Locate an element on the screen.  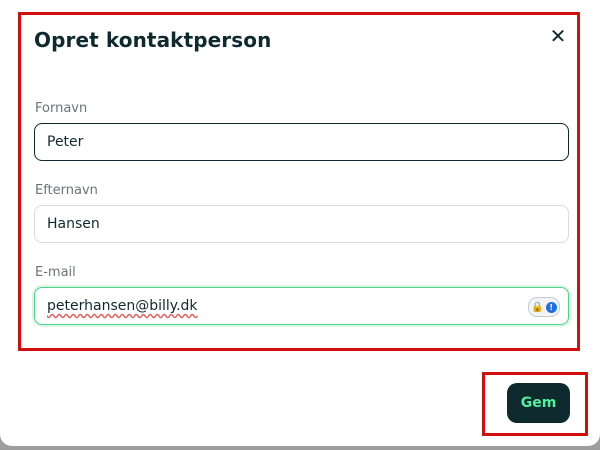
info-icon: ! is located at coordinates (551, 307).